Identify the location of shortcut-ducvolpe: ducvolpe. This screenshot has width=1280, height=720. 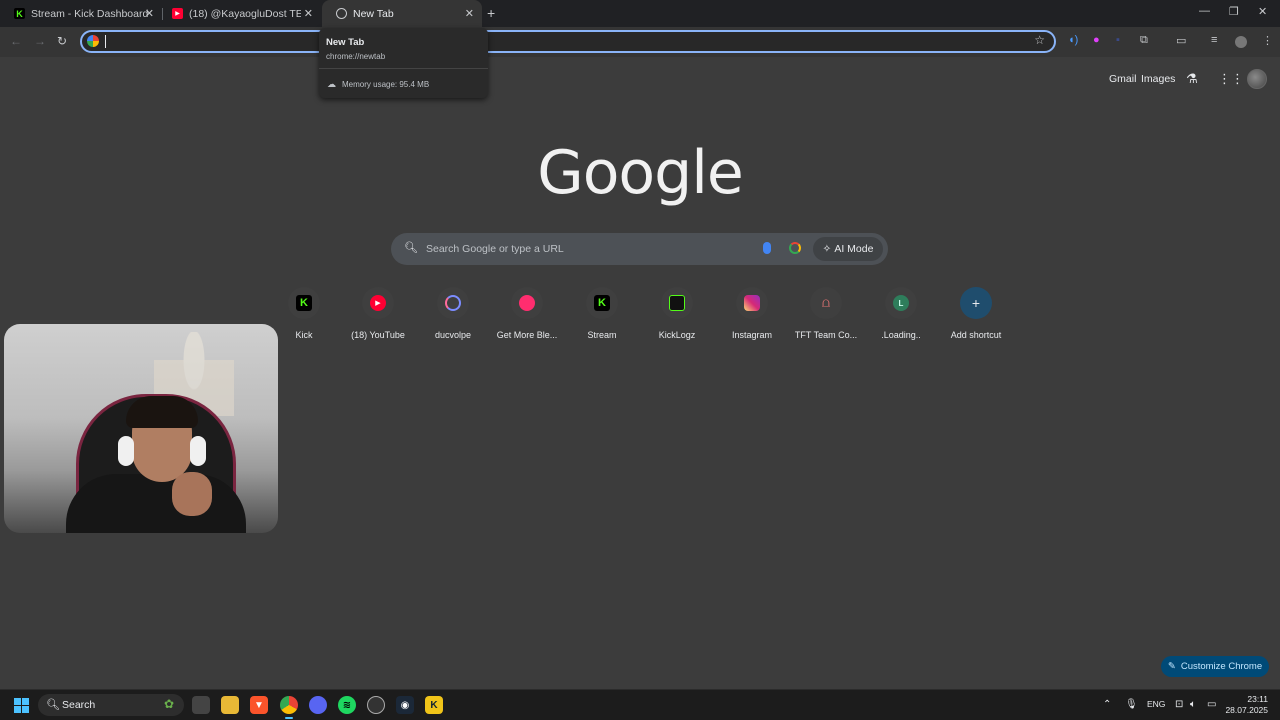
(453, 318).